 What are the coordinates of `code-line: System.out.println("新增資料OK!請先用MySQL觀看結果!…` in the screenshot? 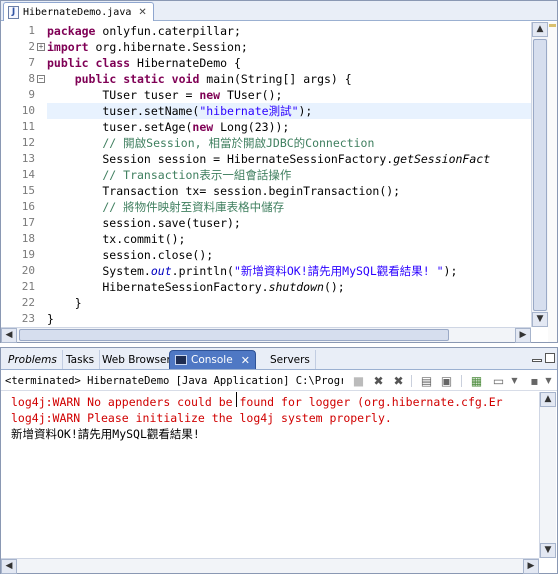 It's located at (252, 271).